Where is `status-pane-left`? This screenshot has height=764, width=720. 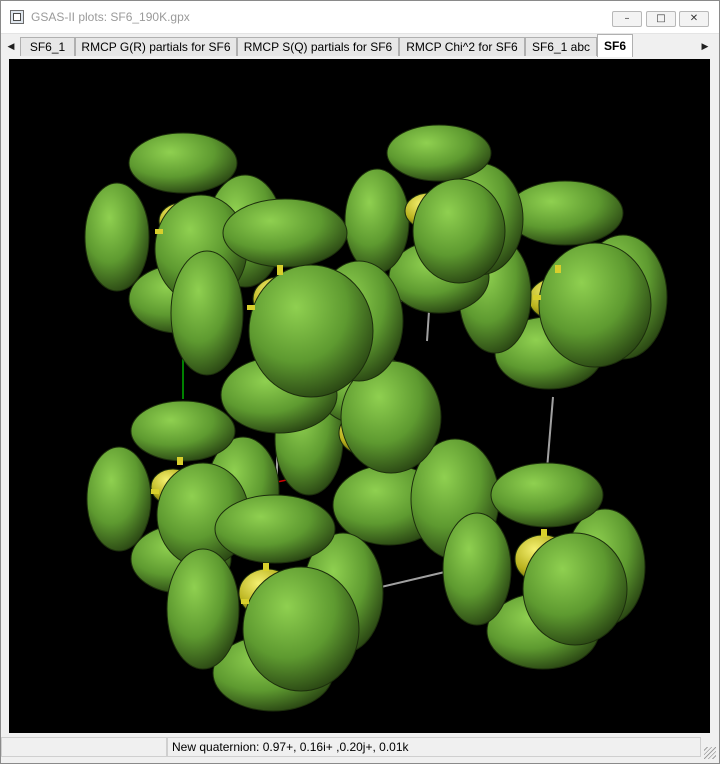
status-pane-left is located at coordinates (84, 747).